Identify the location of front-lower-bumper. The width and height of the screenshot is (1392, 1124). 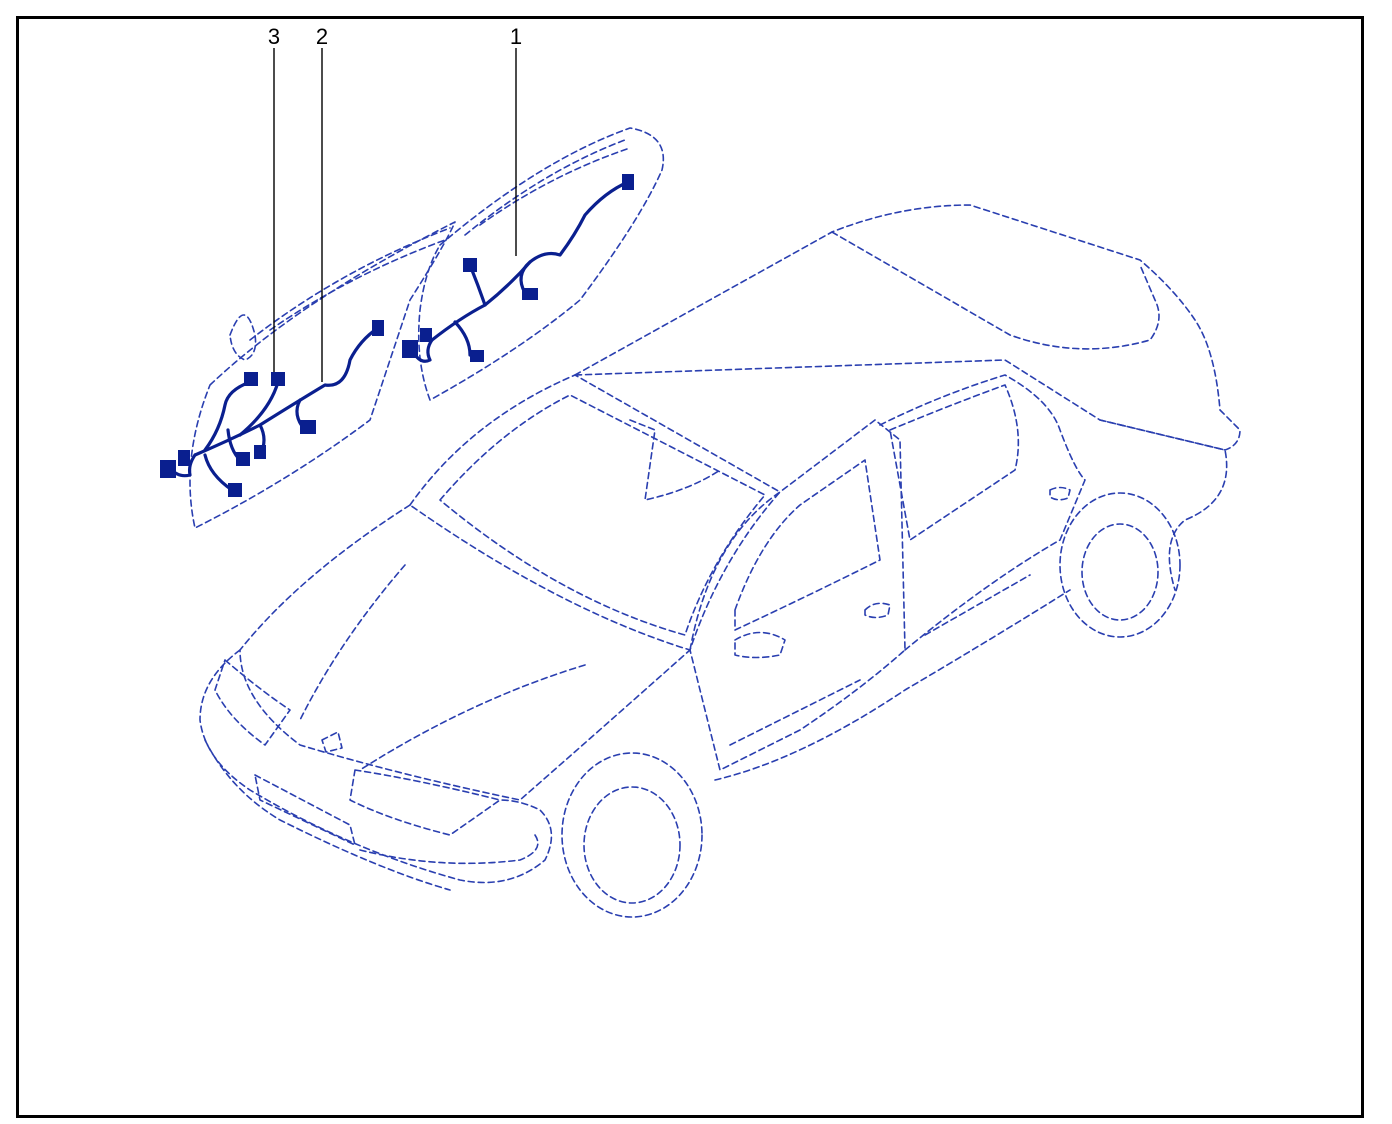
(327, 815).